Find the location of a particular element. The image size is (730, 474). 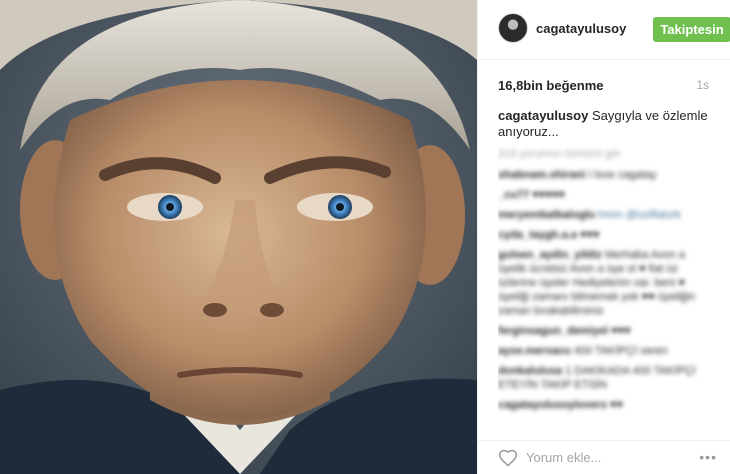

comment-text: hmm @ozilfaturk is located at coordinates (639, 215).